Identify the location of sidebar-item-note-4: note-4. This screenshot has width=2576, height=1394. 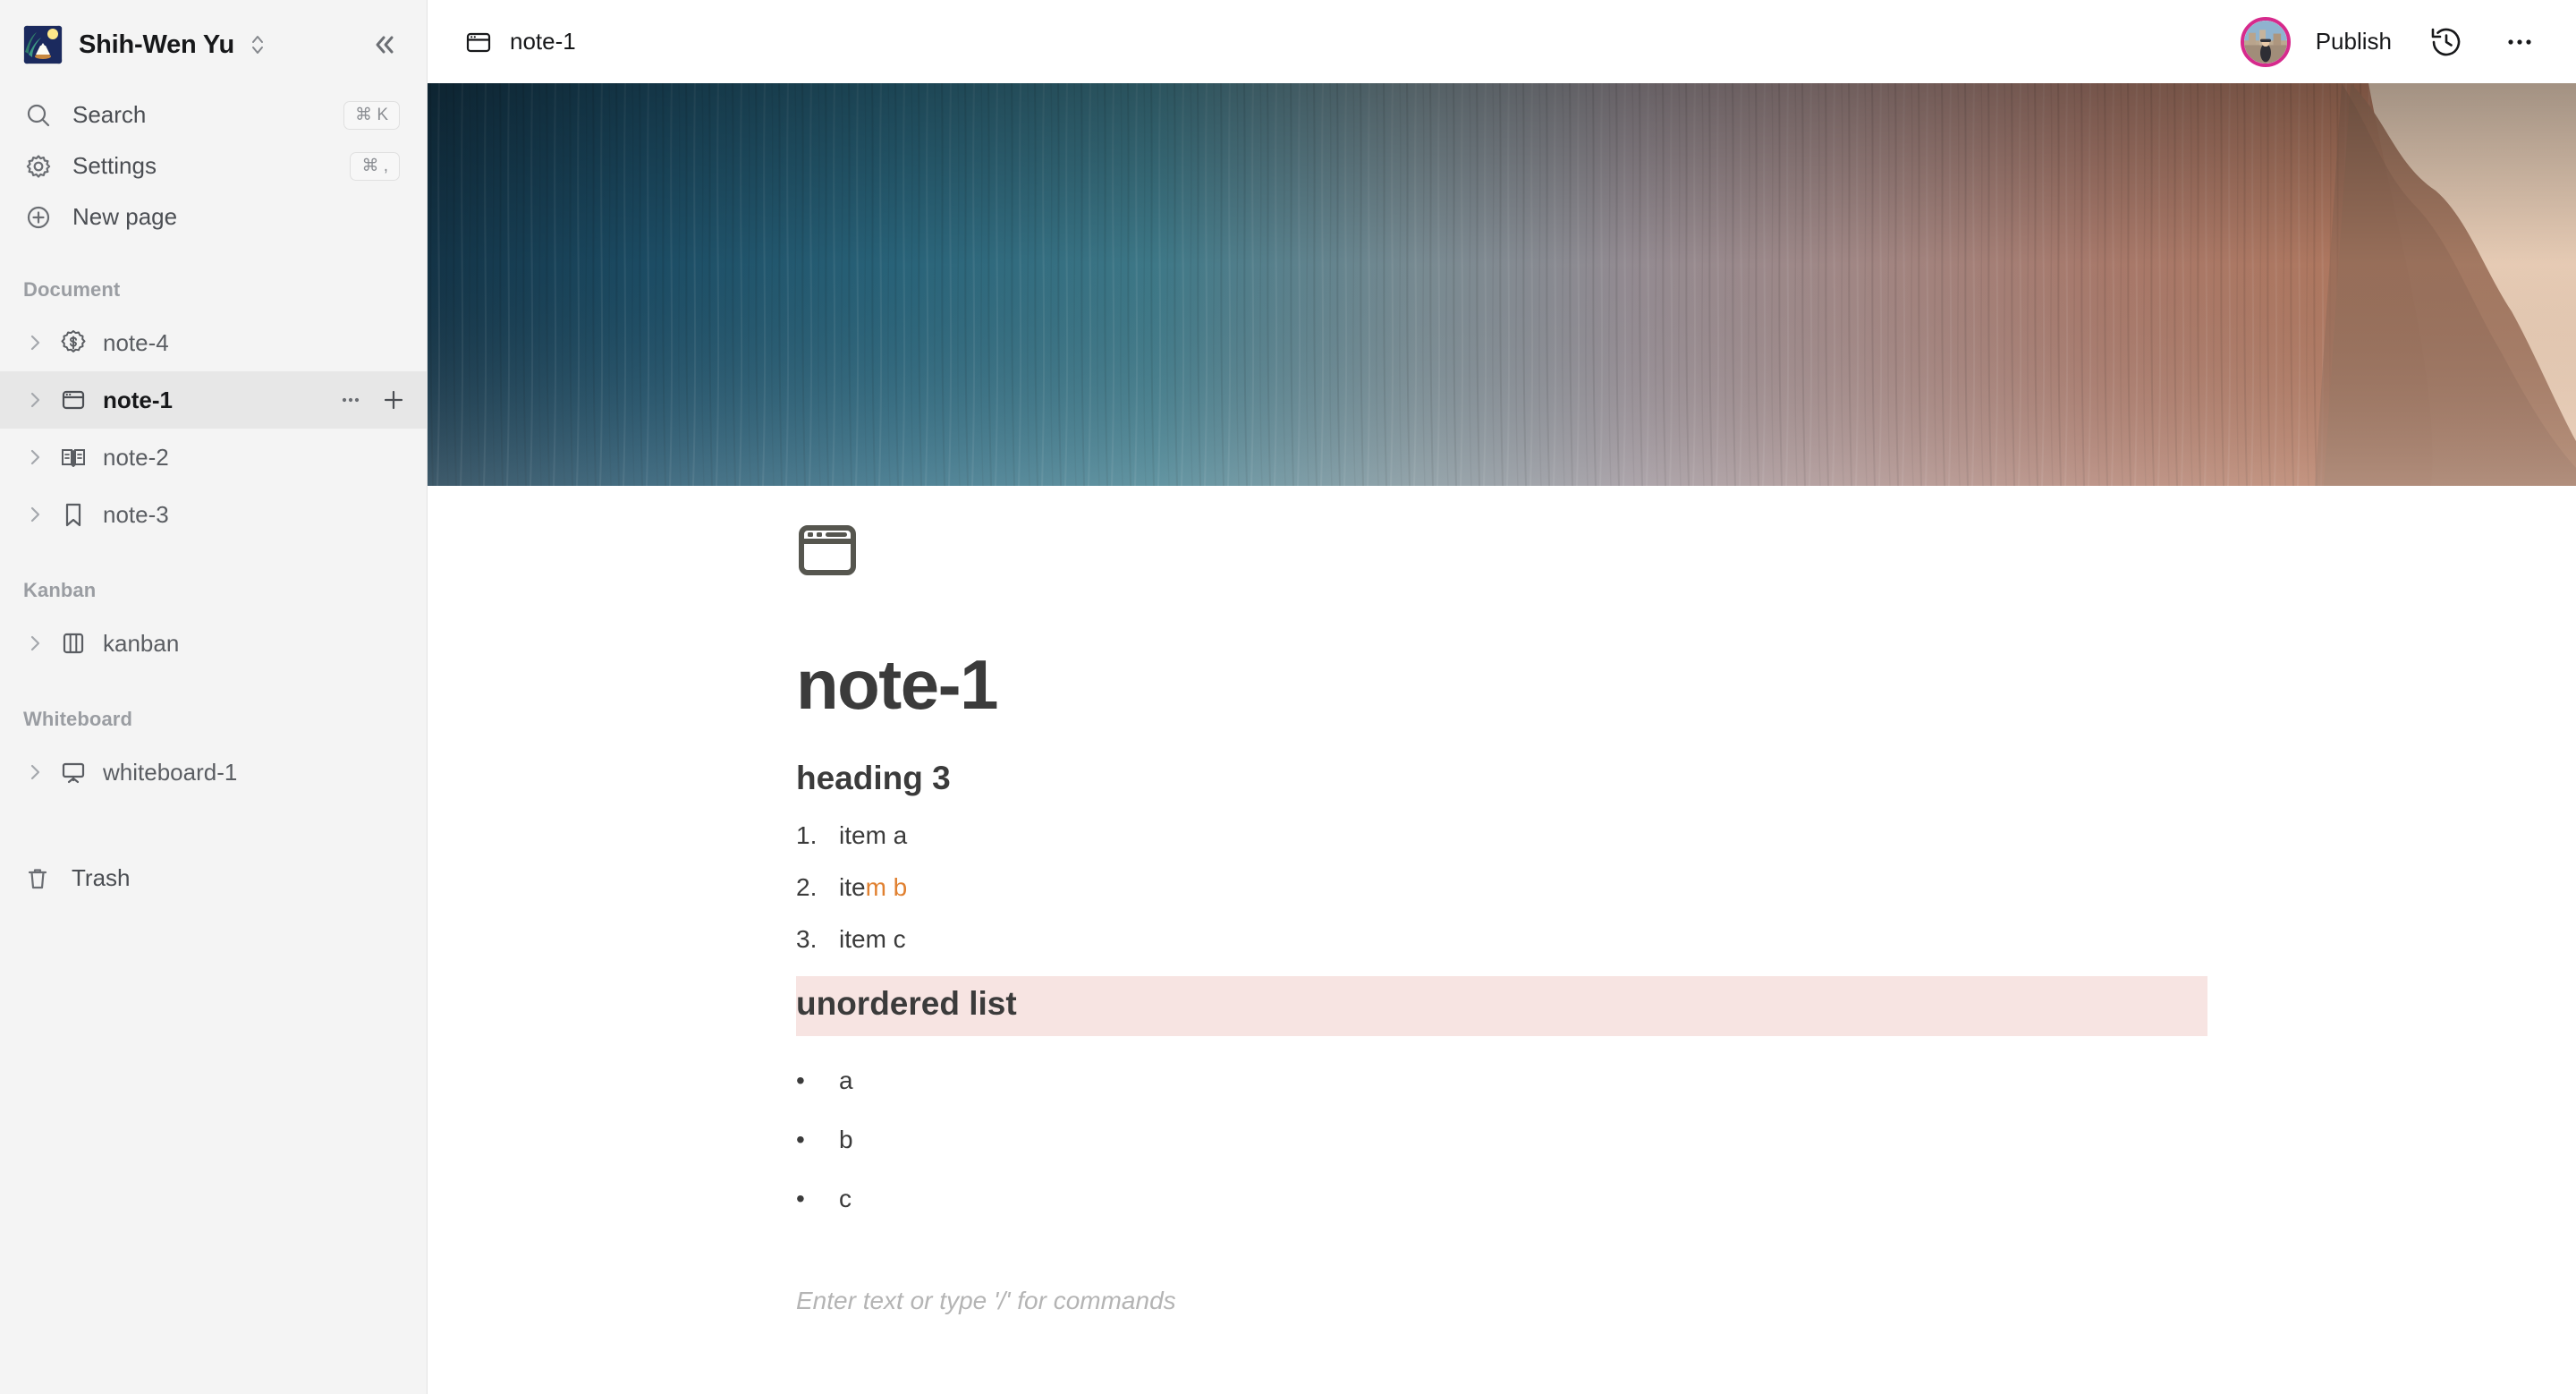
(213, 342).